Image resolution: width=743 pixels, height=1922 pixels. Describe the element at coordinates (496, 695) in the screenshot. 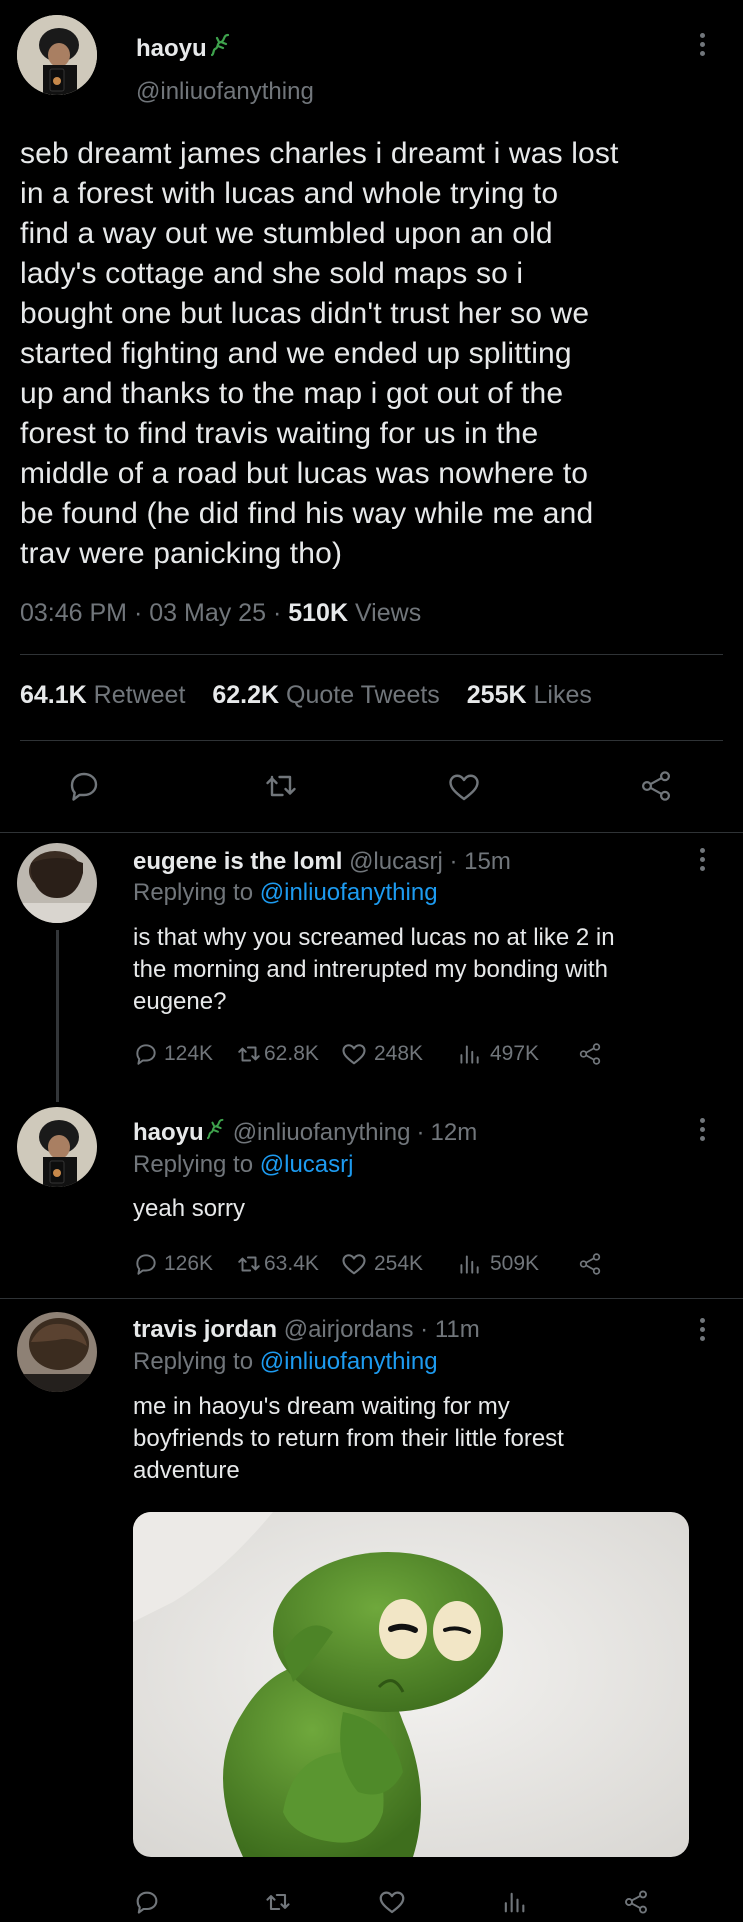

I see `likes-count: 255K` at that location.